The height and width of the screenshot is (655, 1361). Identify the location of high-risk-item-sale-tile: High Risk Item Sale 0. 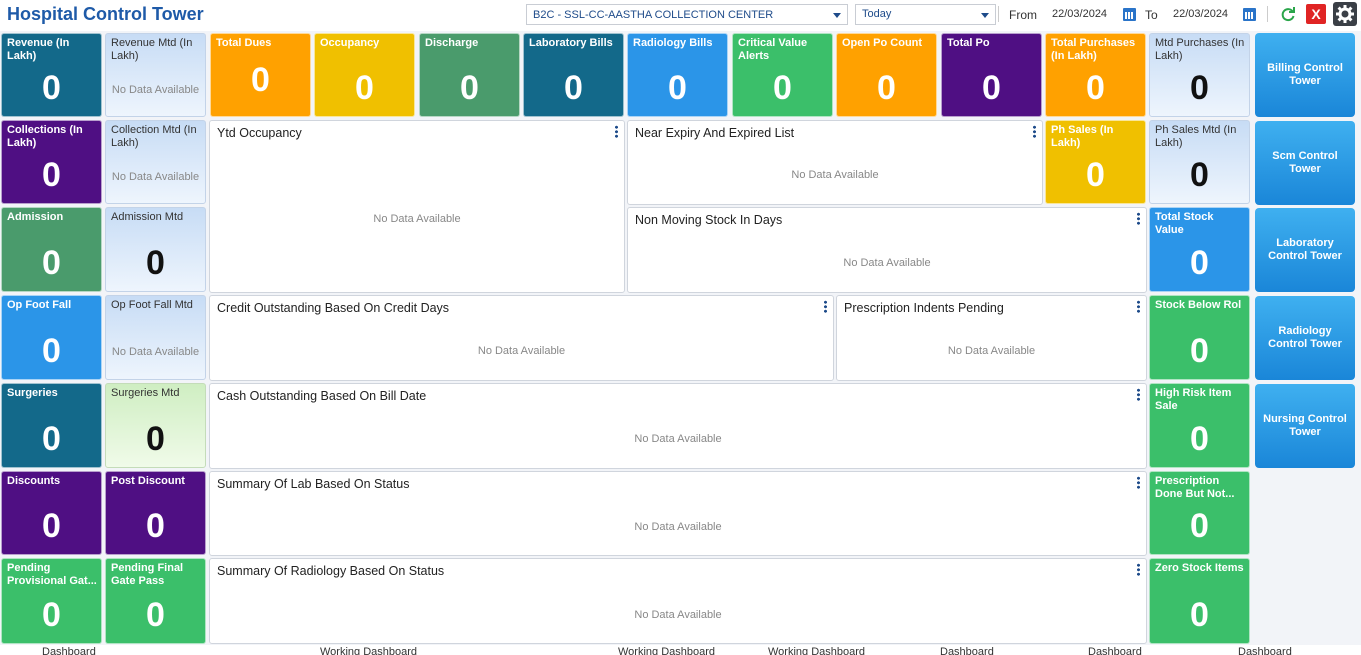
(1199, 425).